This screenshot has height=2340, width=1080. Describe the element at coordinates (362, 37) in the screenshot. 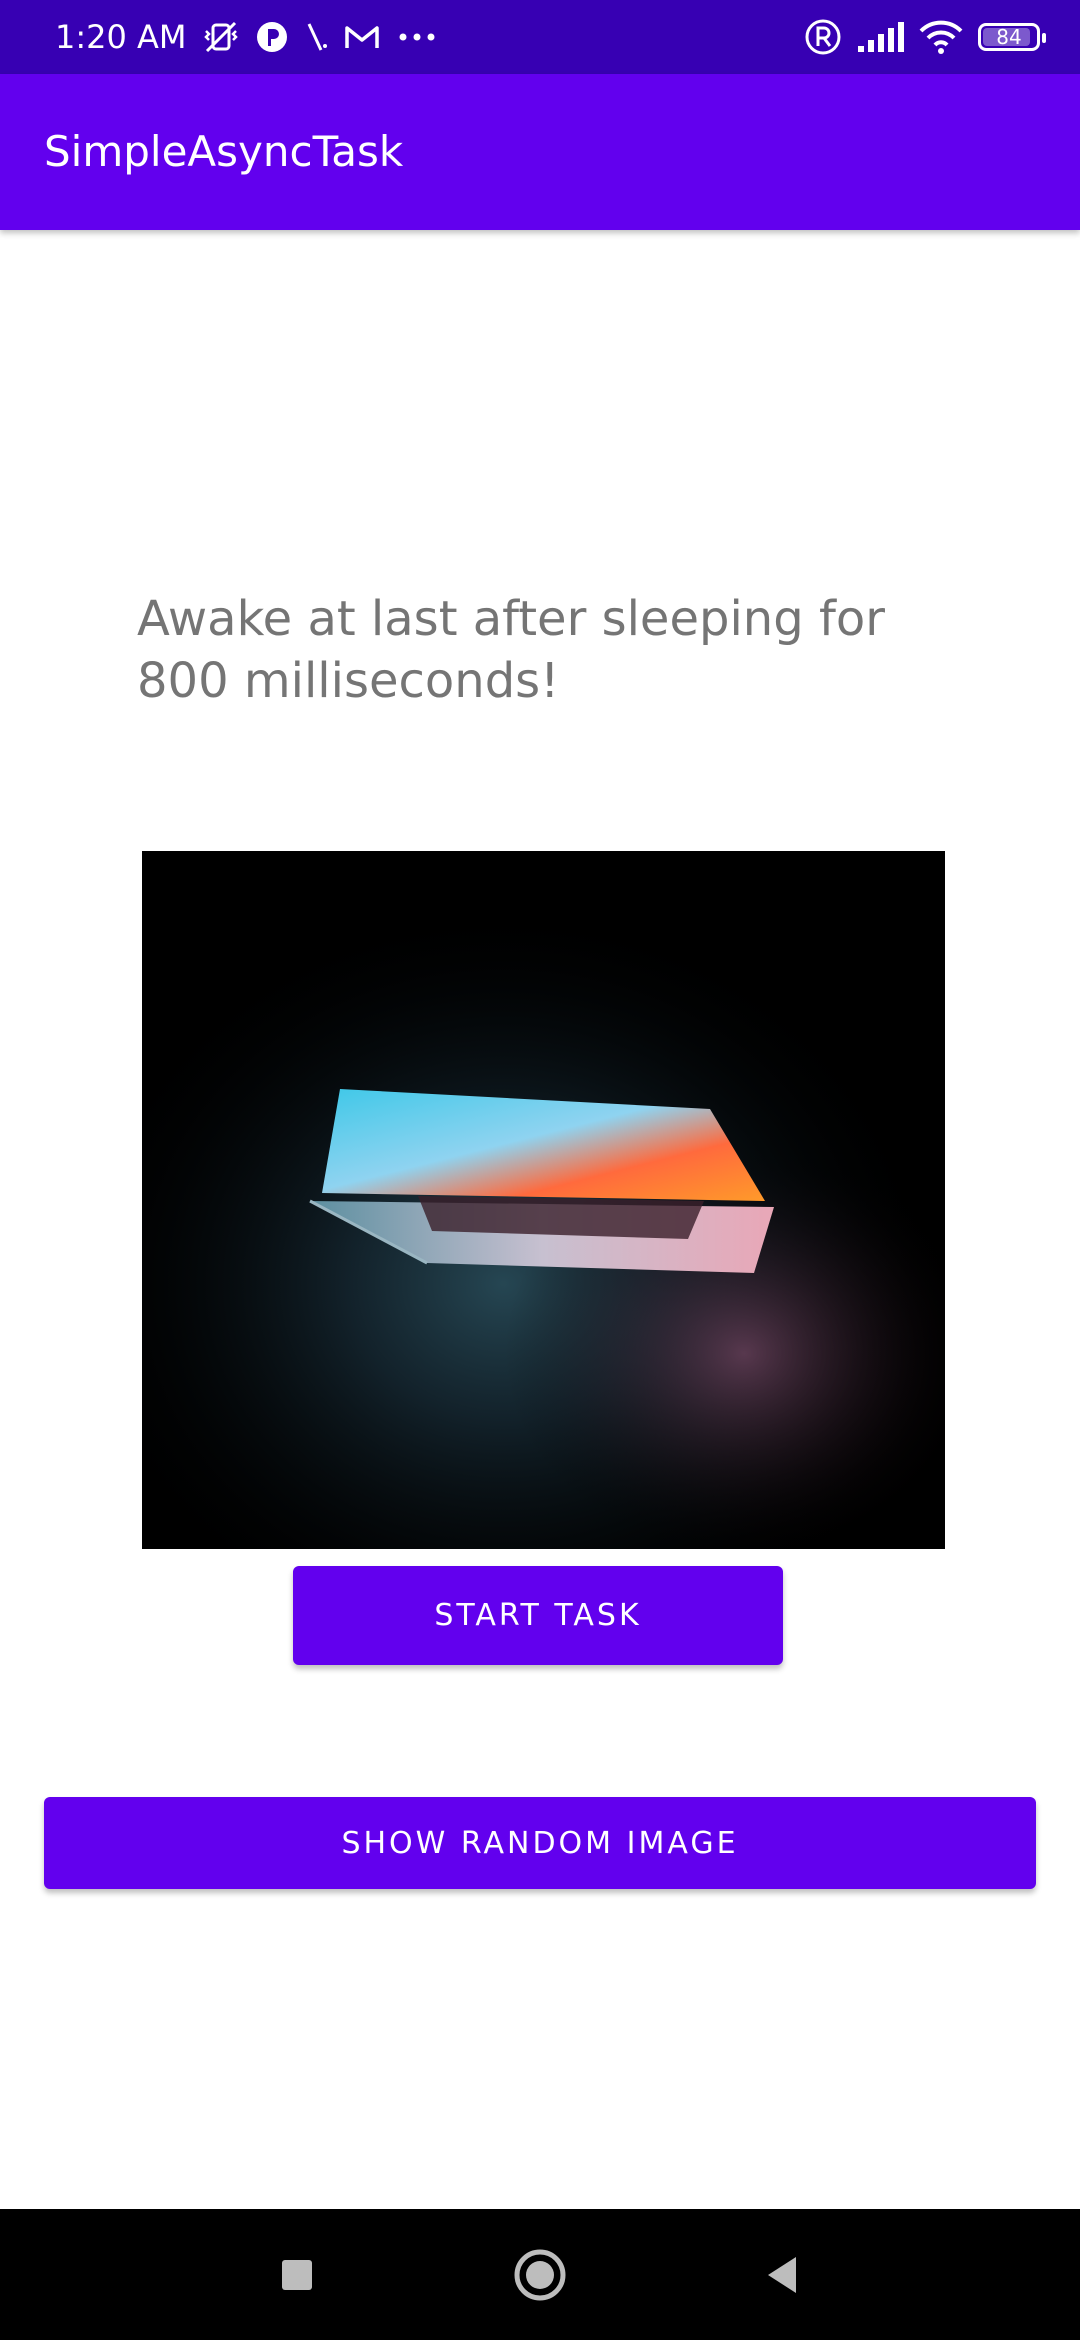

I see `gmail-icon` at that location.